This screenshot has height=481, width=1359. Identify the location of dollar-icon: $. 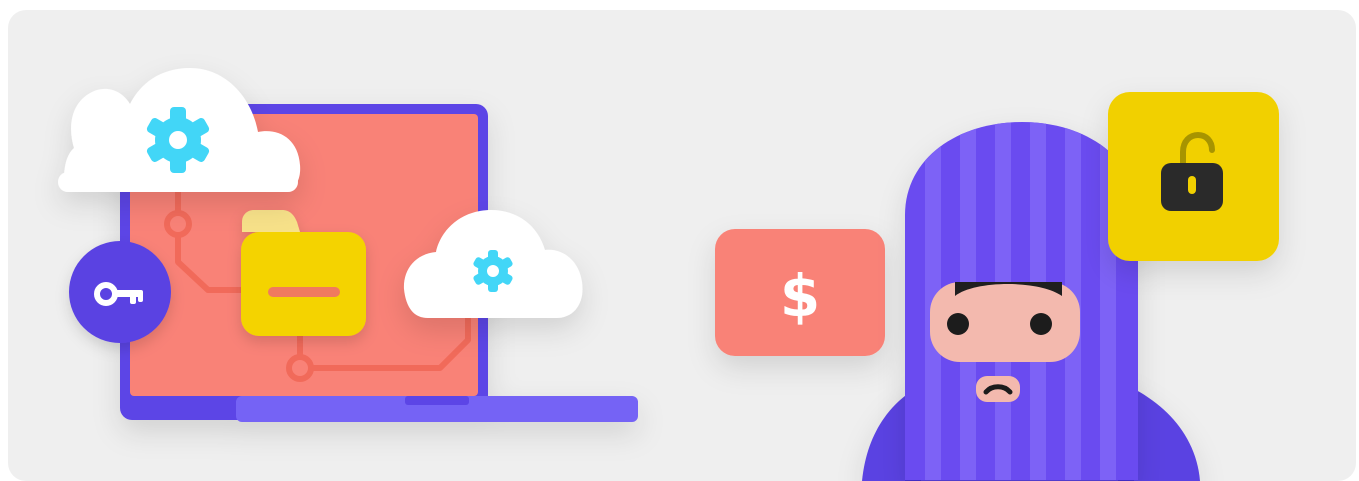
(800, 292).